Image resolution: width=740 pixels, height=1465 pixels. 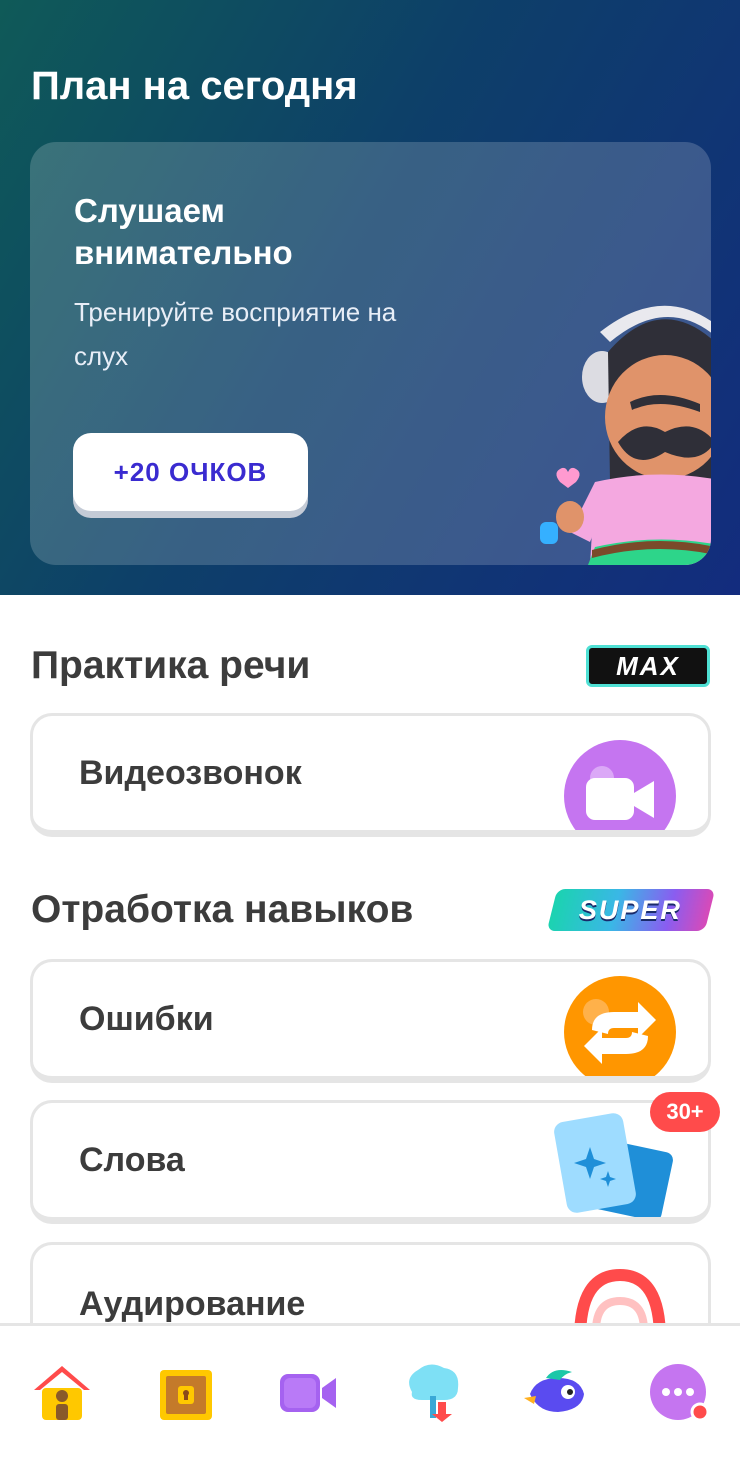 I want to click on words-count-badge: 30+, so click(x=685, y=1112).